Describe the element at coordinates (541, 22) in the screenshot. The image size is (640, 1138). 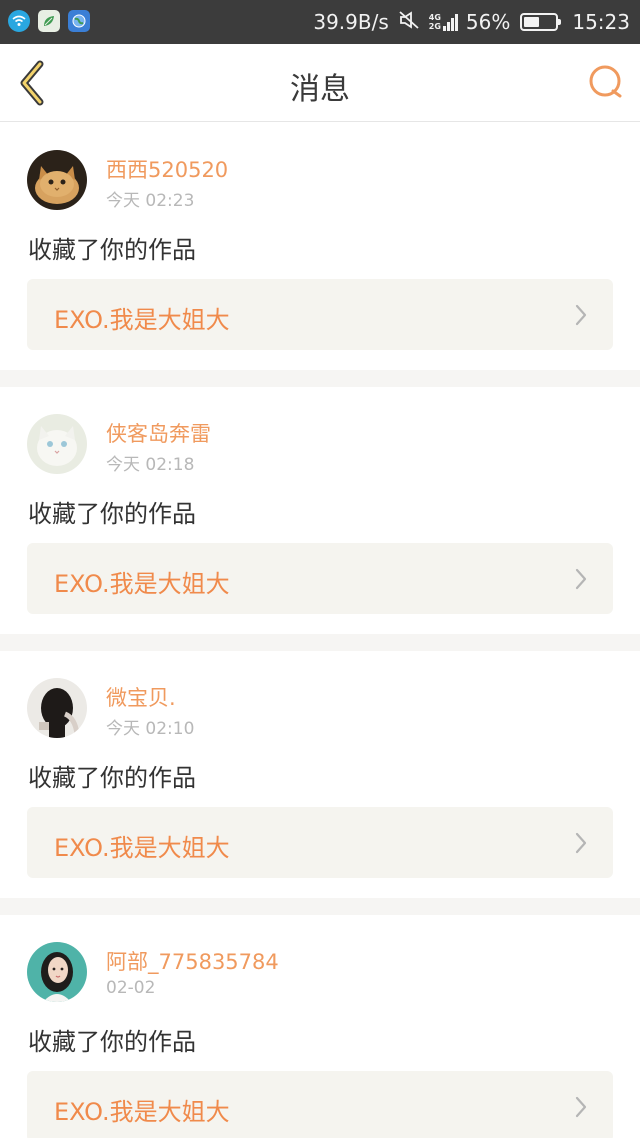
I see `battery-icon` at that location.